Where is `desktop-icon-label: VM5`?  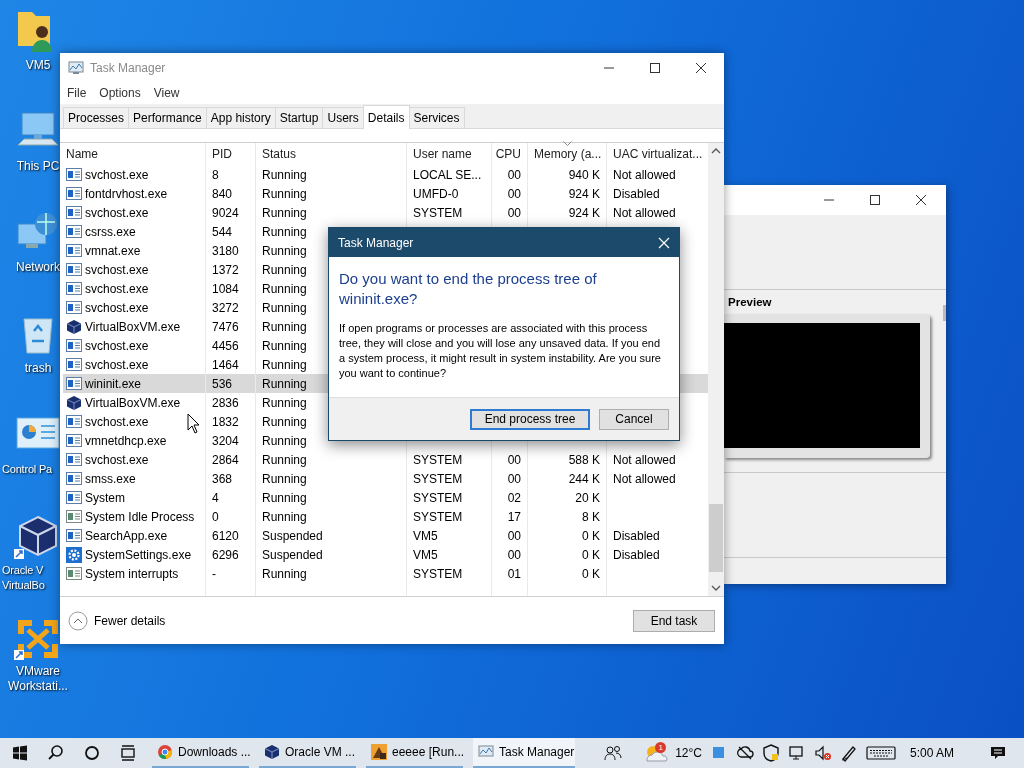
desktop-icon-label: VM5 is located at coordinates (38, 65).